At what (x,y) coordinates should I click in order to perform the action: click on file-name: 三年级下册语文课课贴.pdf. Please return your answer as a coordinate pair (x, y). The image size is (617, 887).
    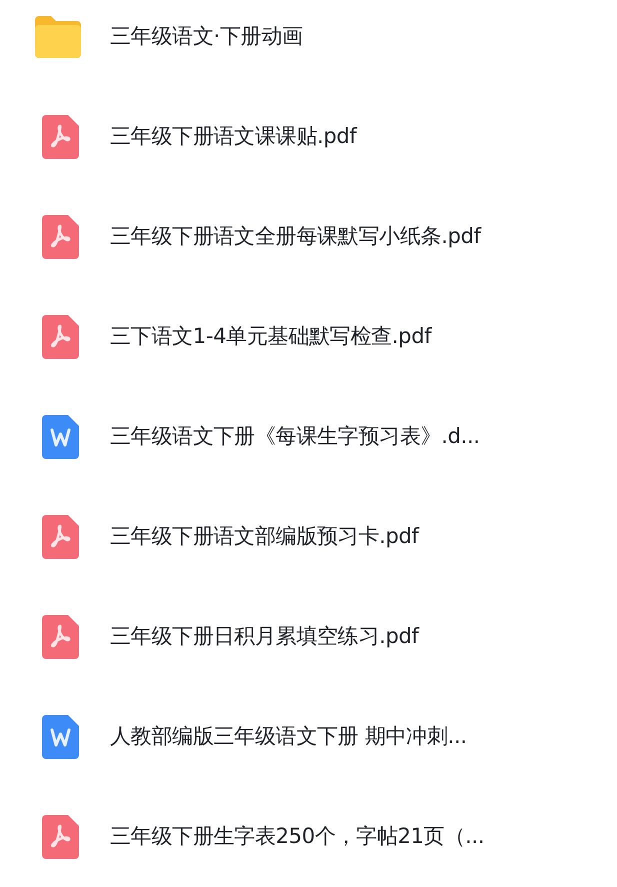
    Looking at the image, I should click on (233, 137).